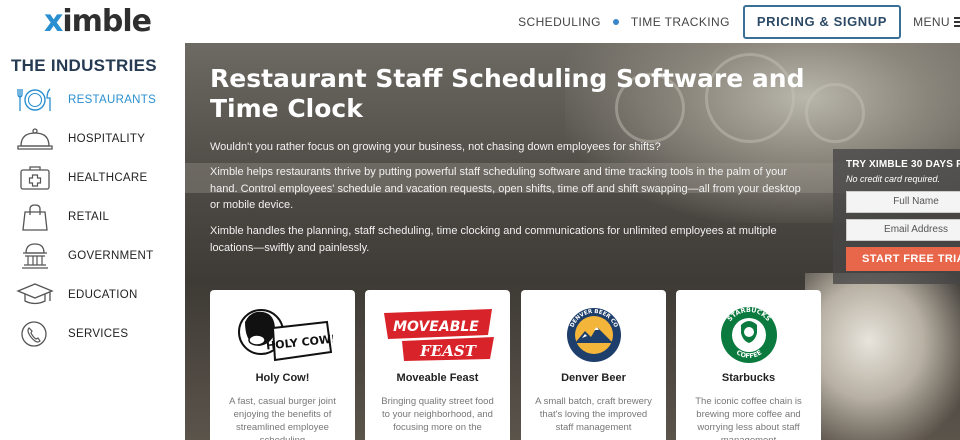 This screenshot has height=440, width=960. I want to click on card-title: Moveable Feast, so click(437, 378).